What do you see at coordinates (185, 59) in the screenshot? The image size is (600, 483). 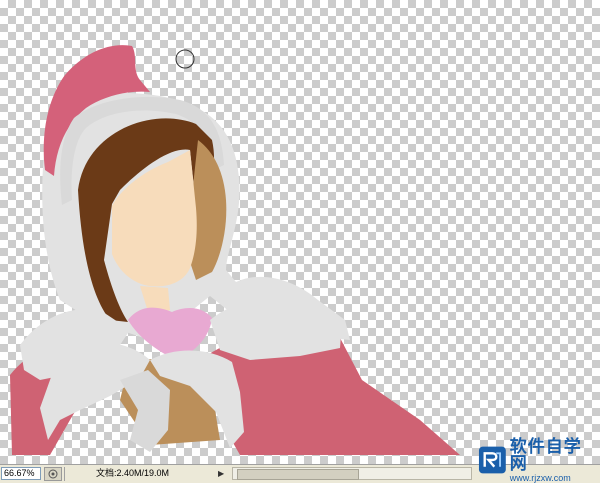 I see `brush-circle-cursor-icon` at bounding box center [185, 59].